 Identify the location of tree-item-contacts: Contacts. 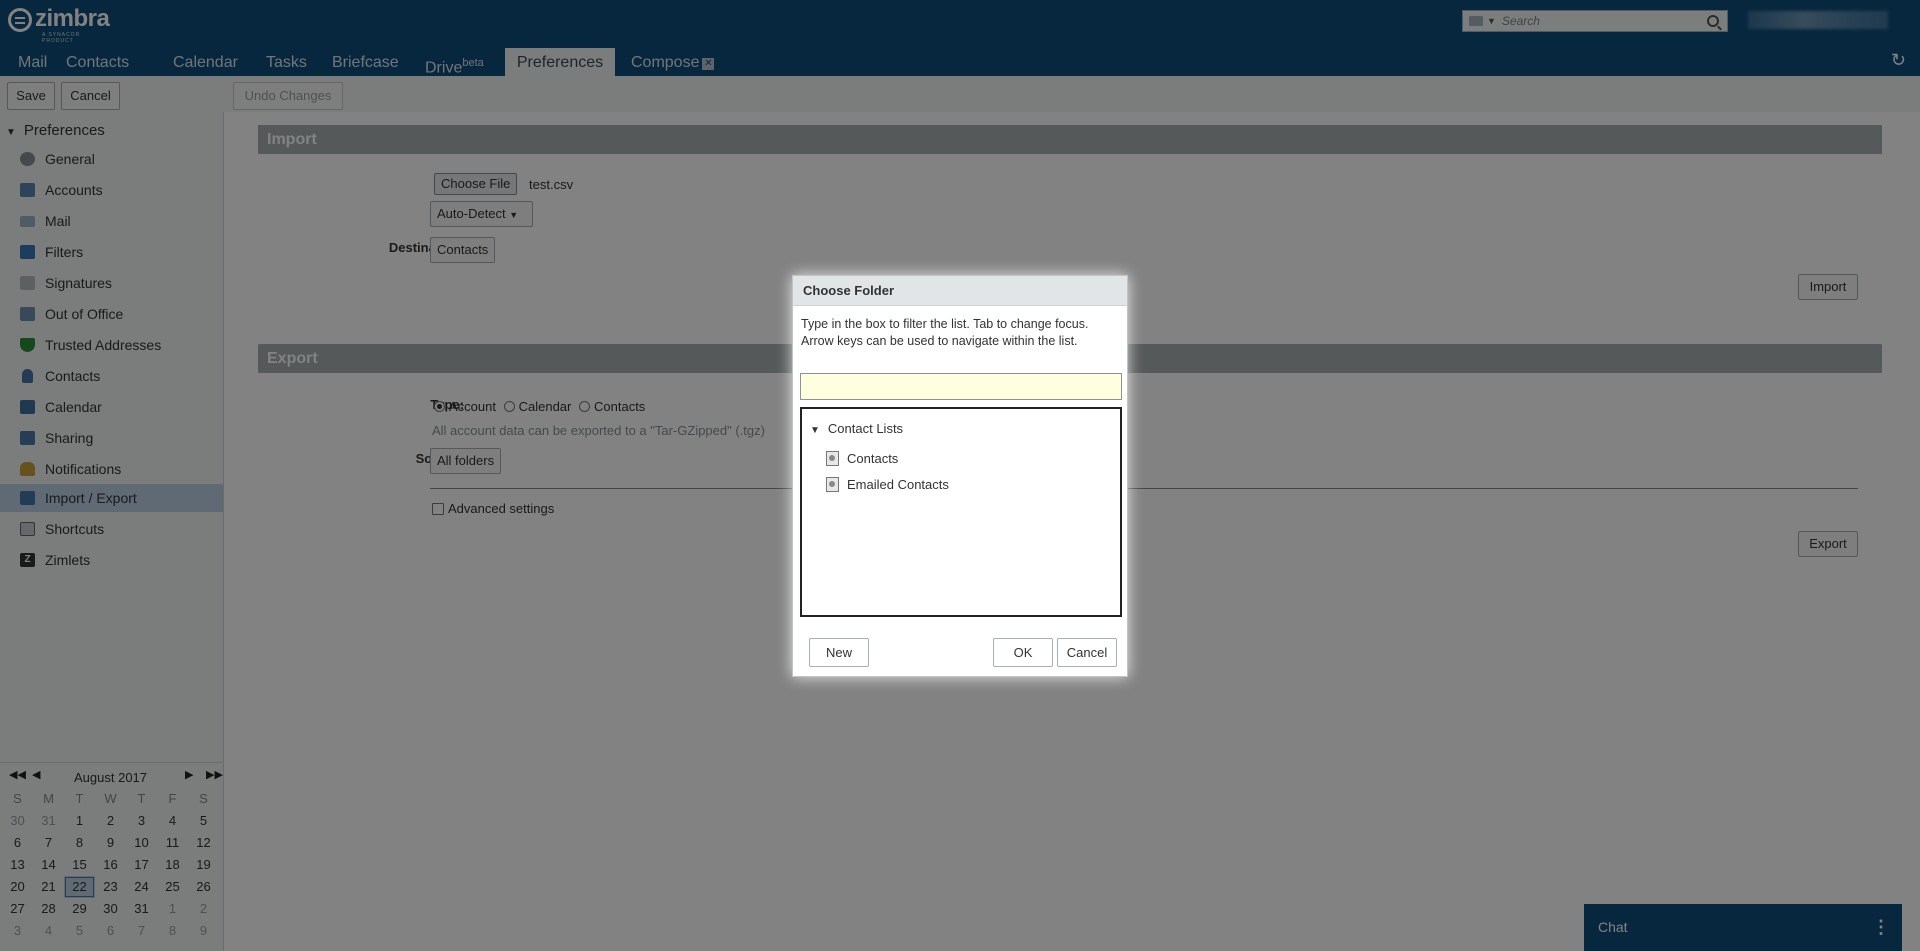
(862, 458).